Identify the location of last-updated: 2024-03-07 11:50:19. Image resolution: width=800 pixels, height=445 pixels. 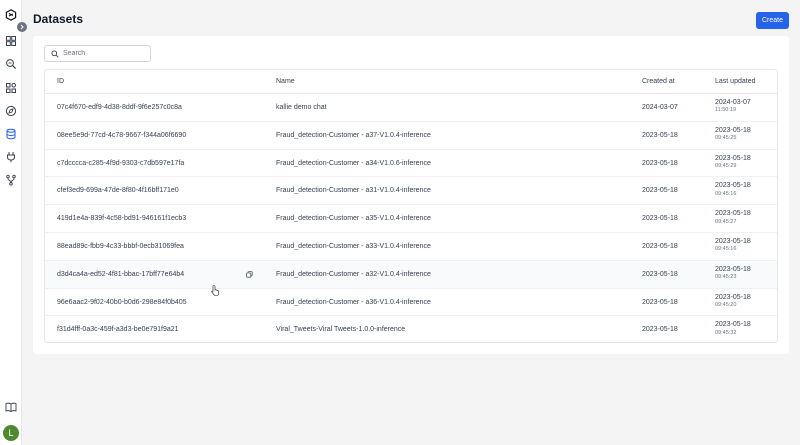
(733, 106).